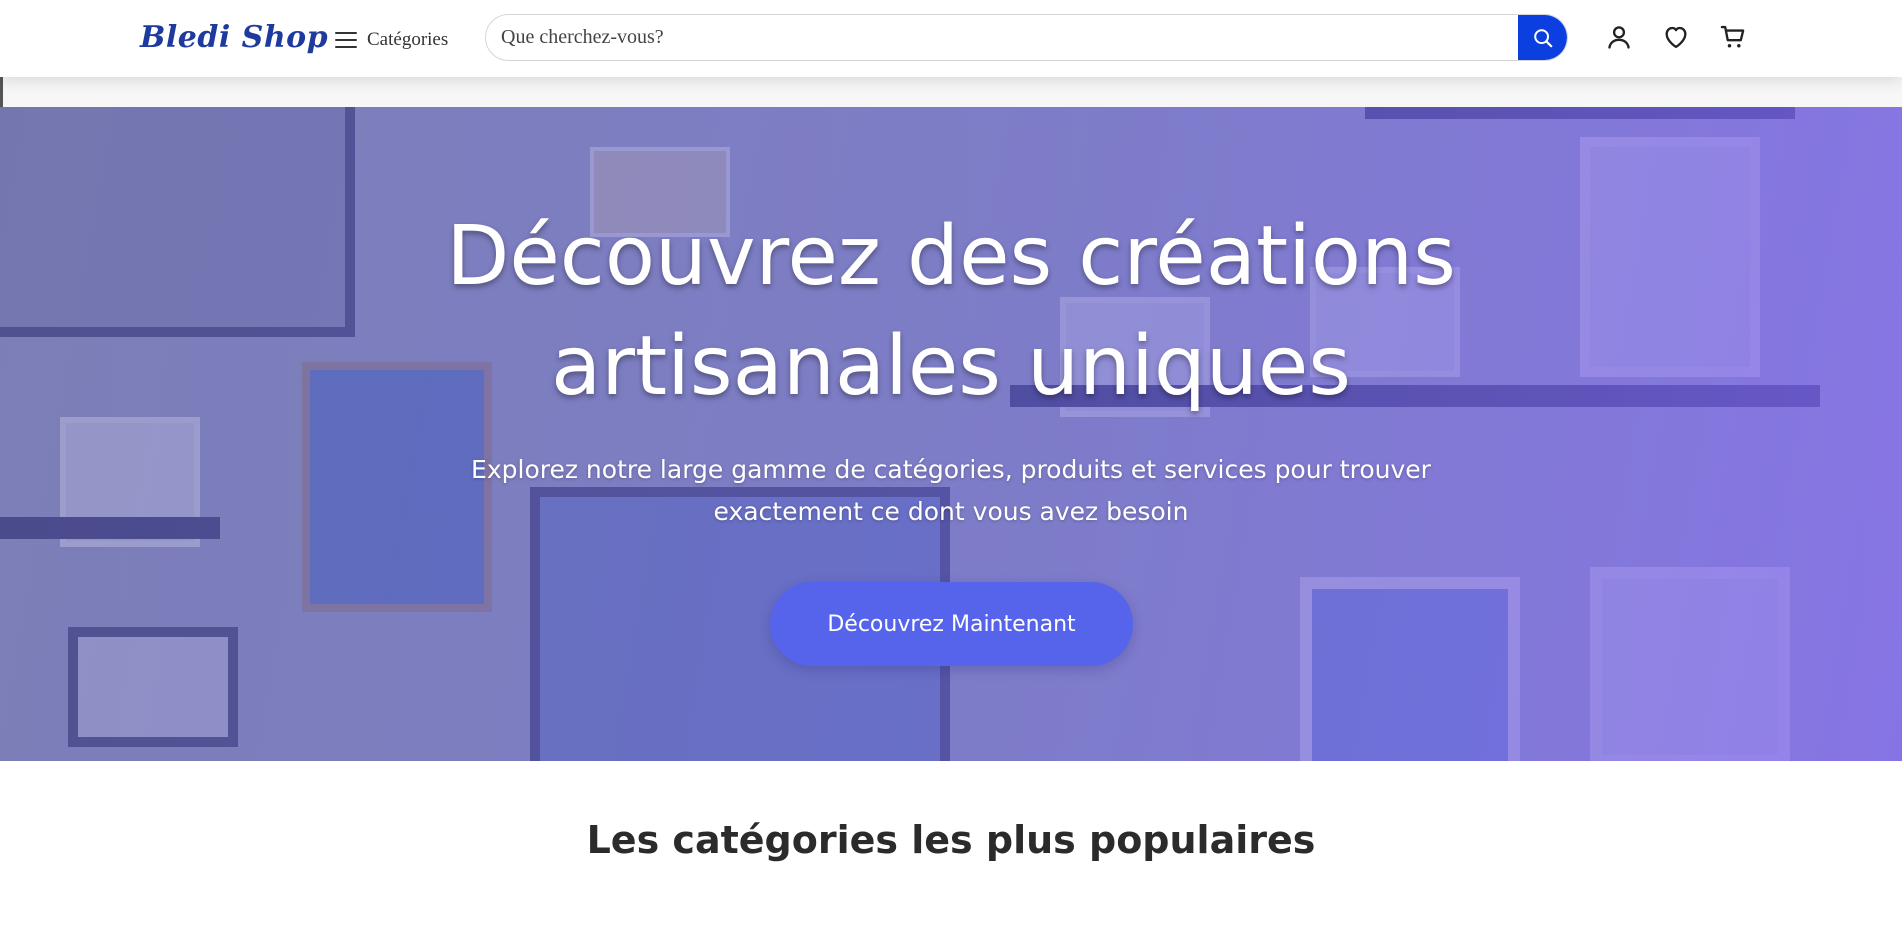  I want to click on heart-icon, so click(1676, 37).